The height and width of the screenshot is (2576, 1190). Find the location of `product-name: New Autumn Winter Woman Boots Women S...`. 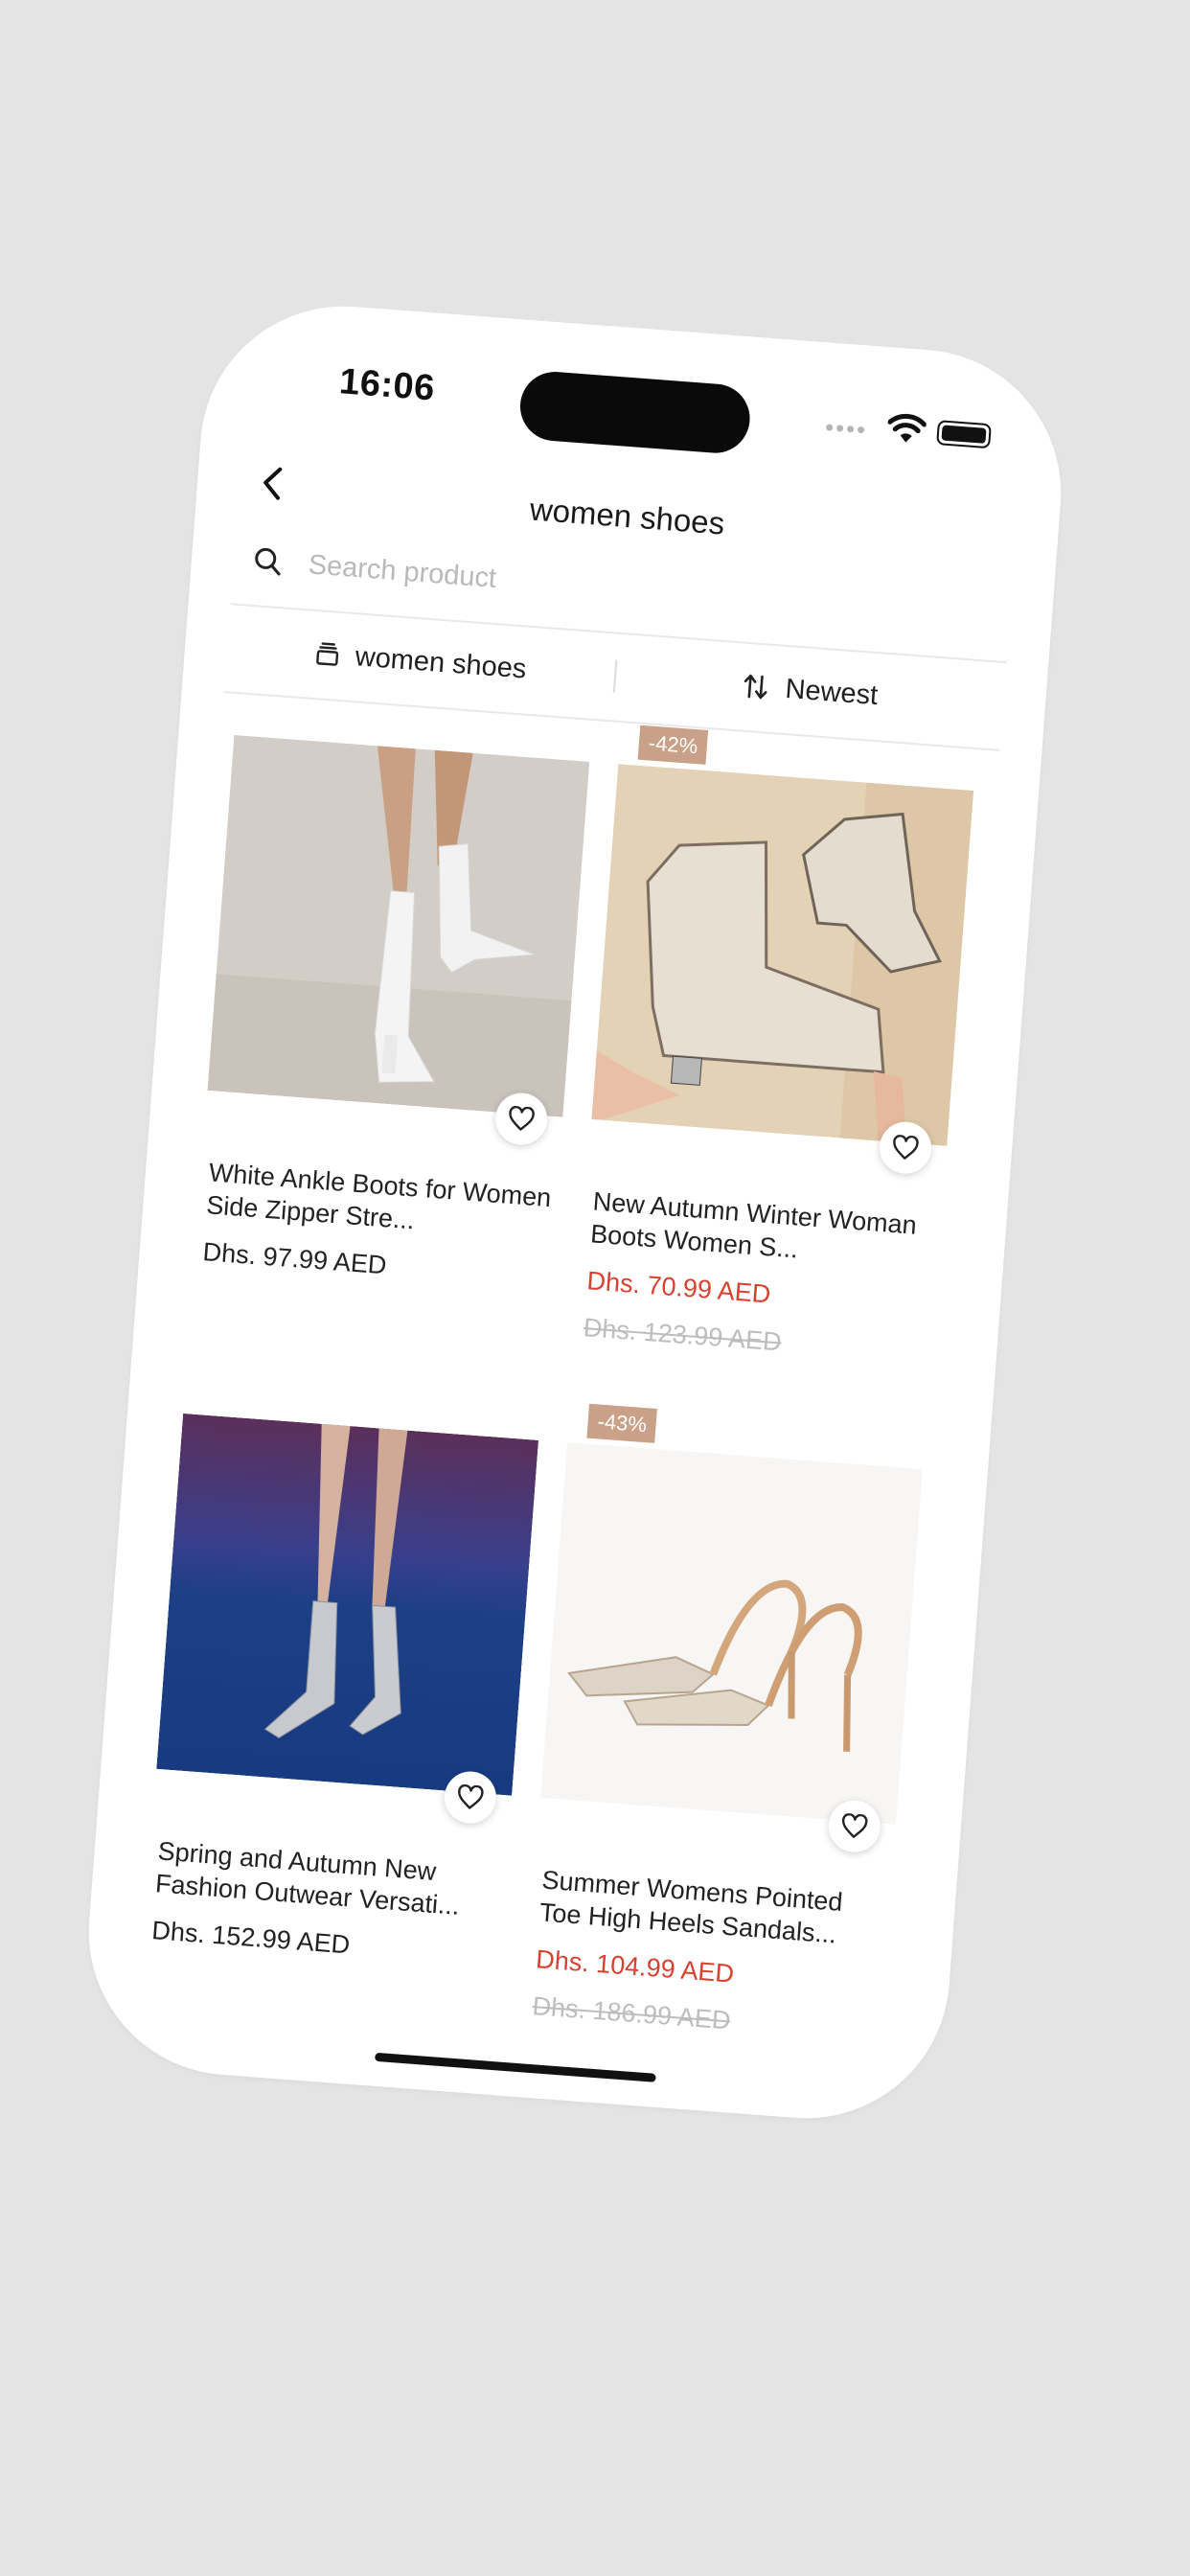

product-name: New Autumn Winter Woman Boots Women S... is located at coordinates (764, 1230).